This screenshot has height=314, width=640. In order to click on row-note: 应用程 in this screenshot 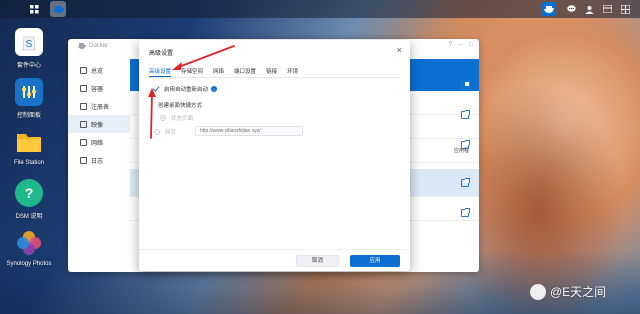, I will do `click(461, 151)`.